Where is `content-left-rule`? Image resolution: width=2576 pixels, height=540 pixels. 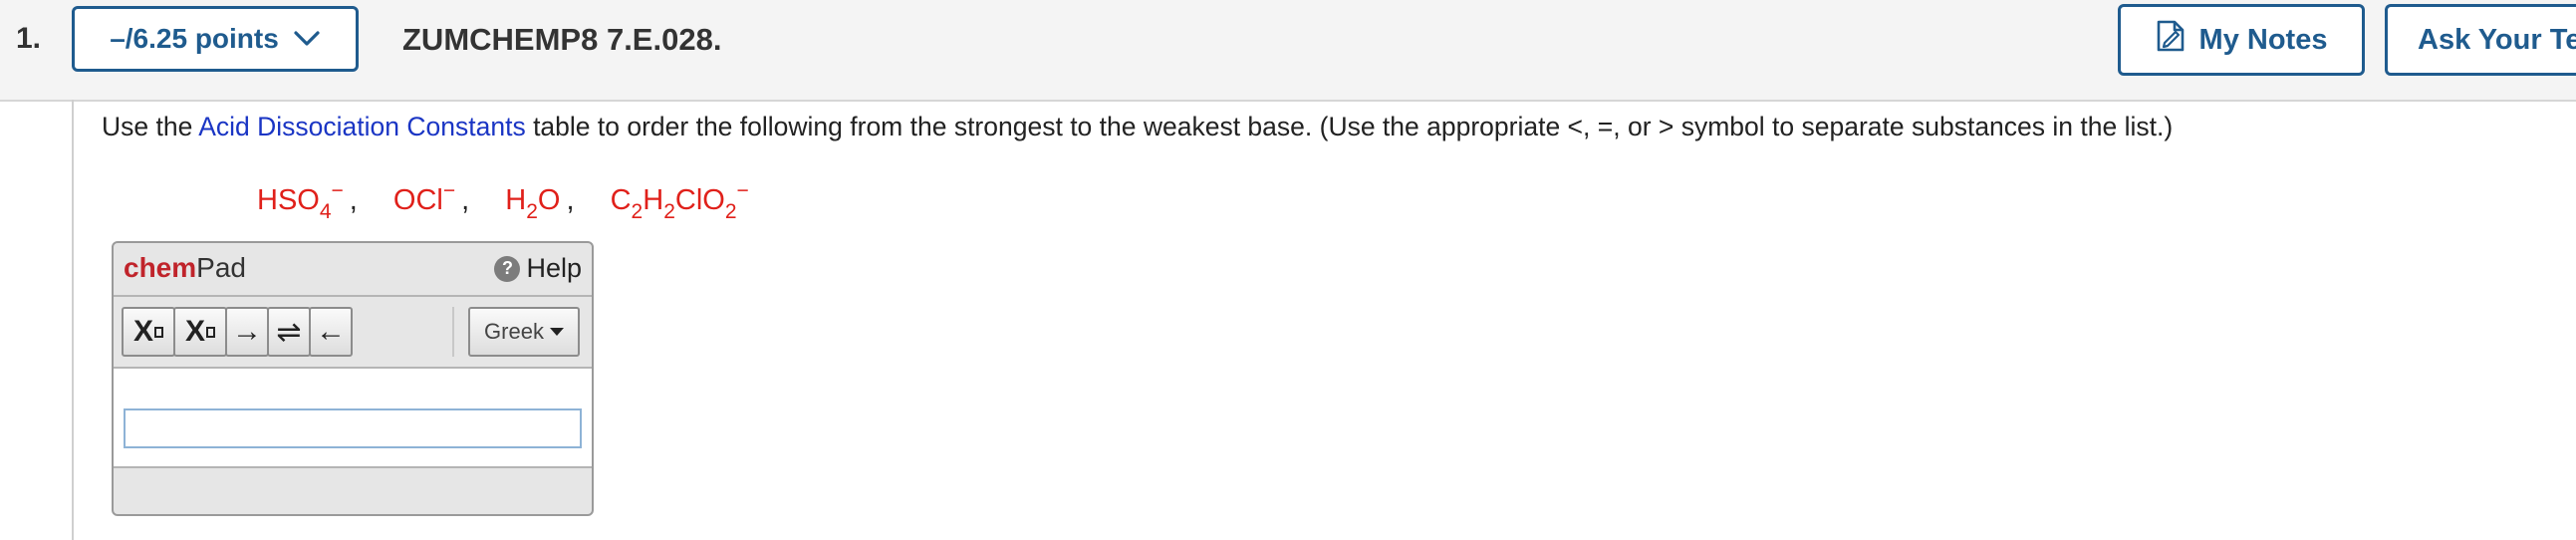 content-left-rule is located at coordinates (73, 320).